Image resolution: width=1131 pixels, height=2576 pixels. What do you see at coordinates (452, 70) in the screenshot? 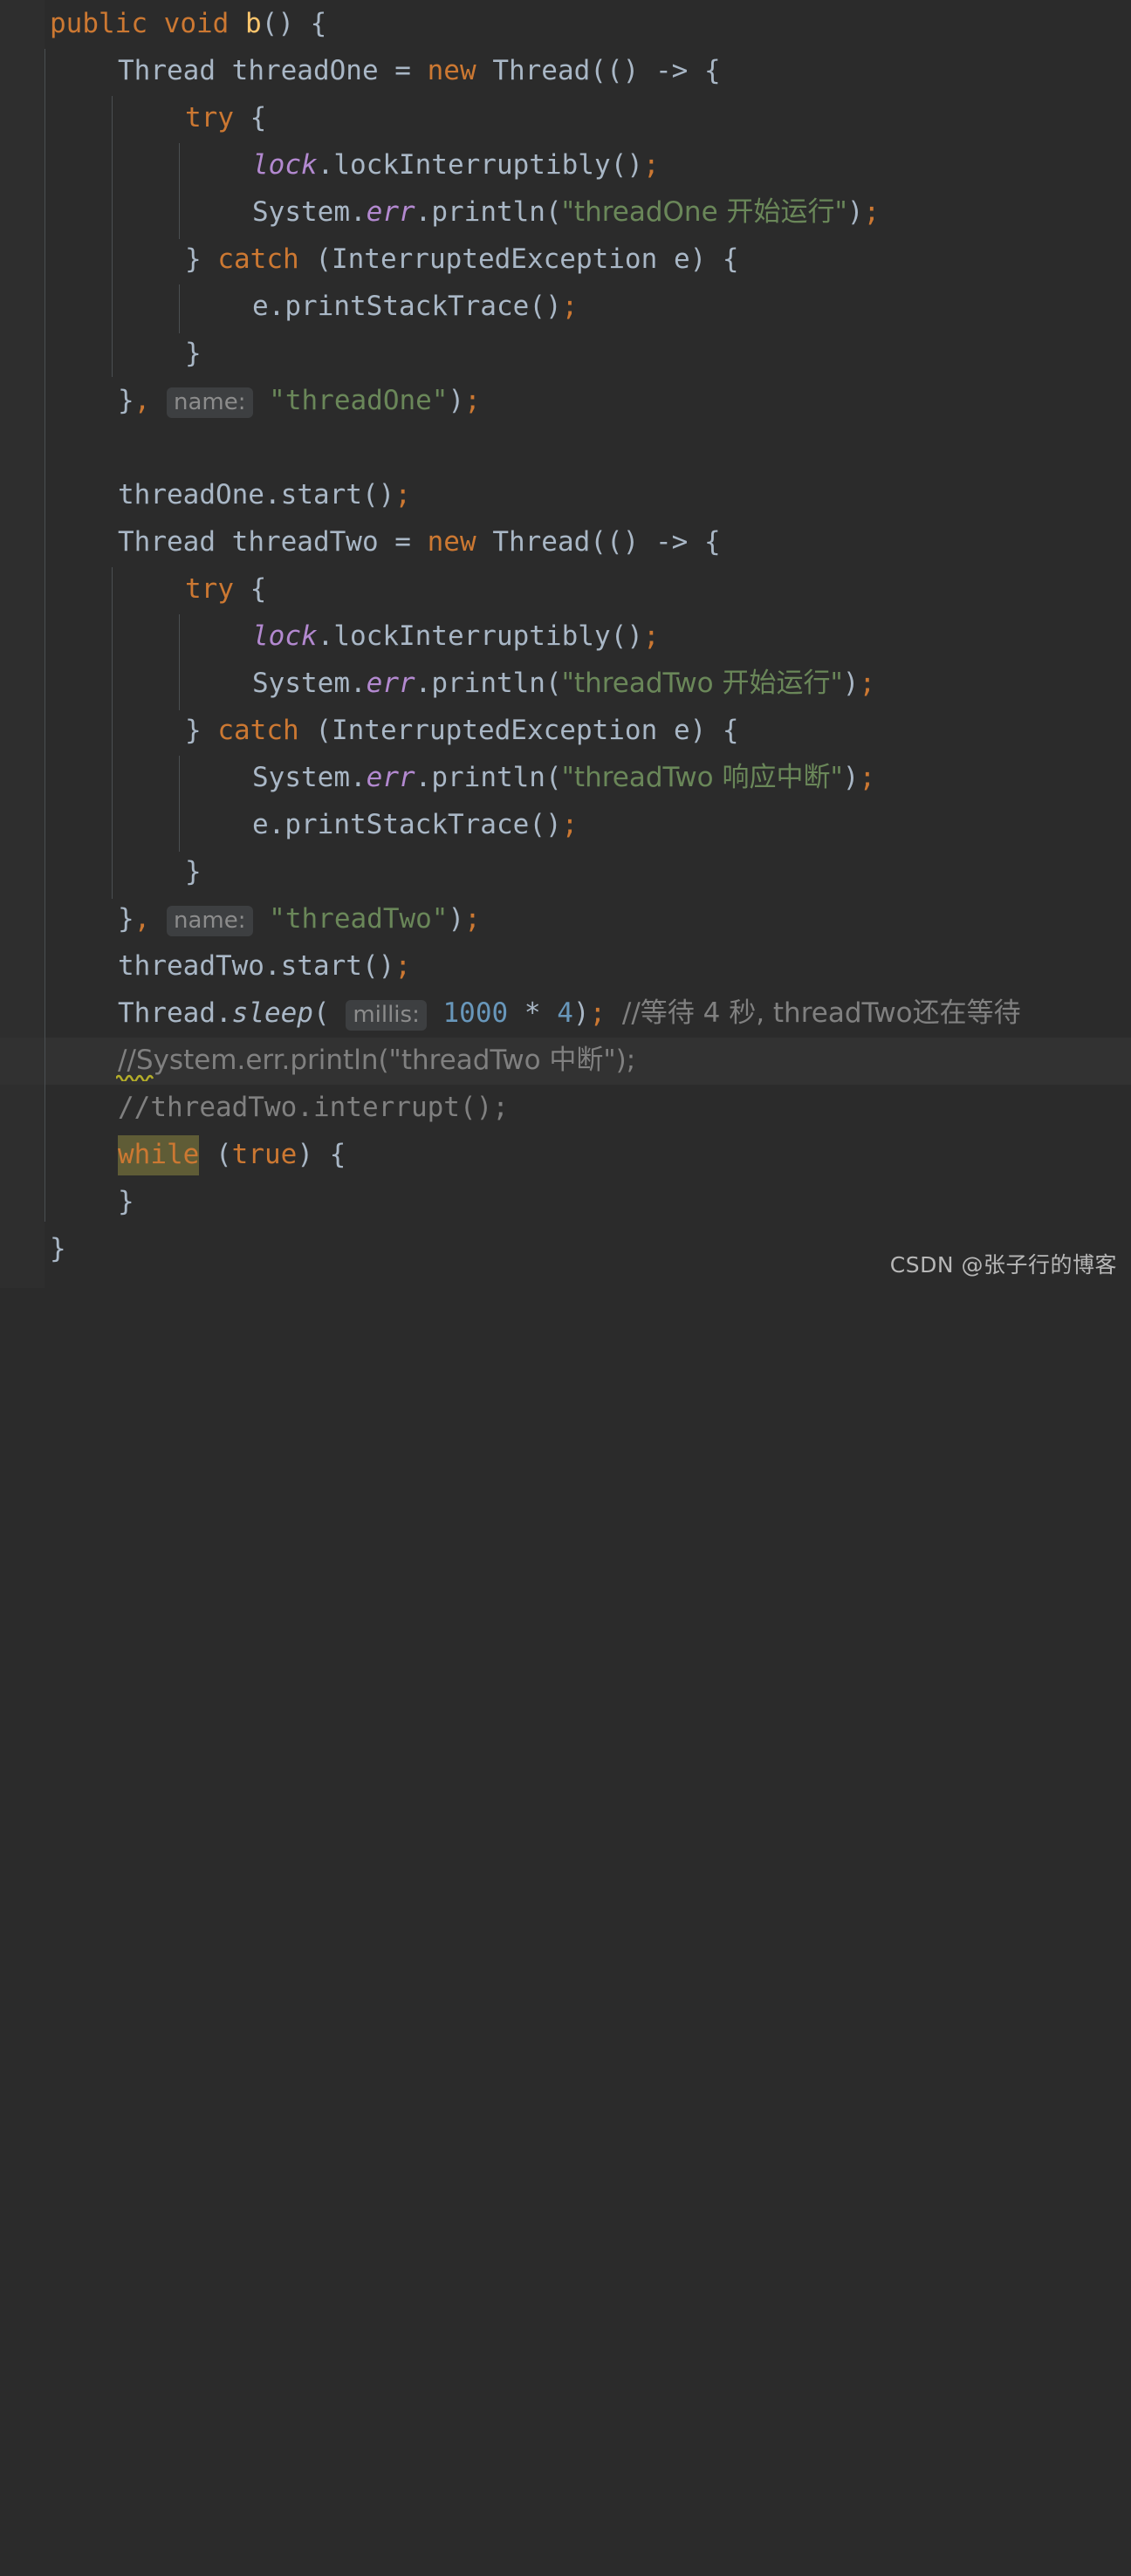
I see `keyword-new: new` at bounding box center [452, 70].